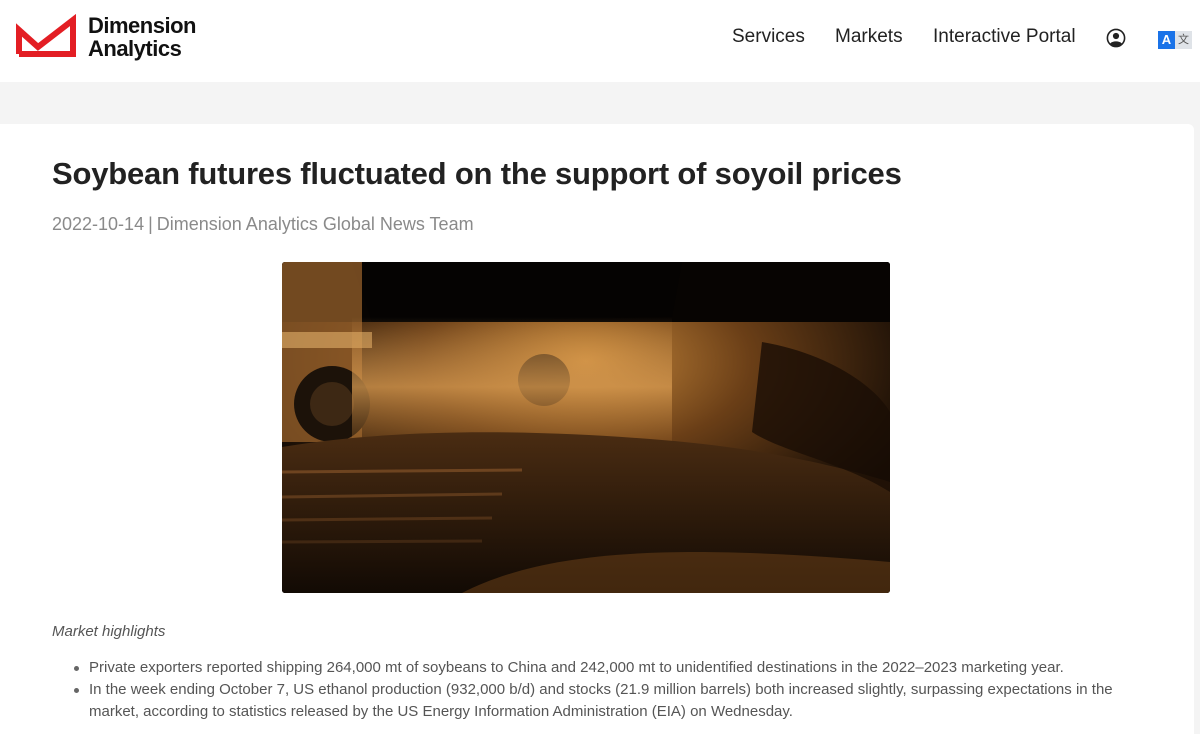 The width and height of the screenshot is (1200, 734). What do you see at coordinates (1004, 37) in the screenshot?
I see `nav-interactive-portal-link: Interactive Portal` at bounding box center [1004, 37].